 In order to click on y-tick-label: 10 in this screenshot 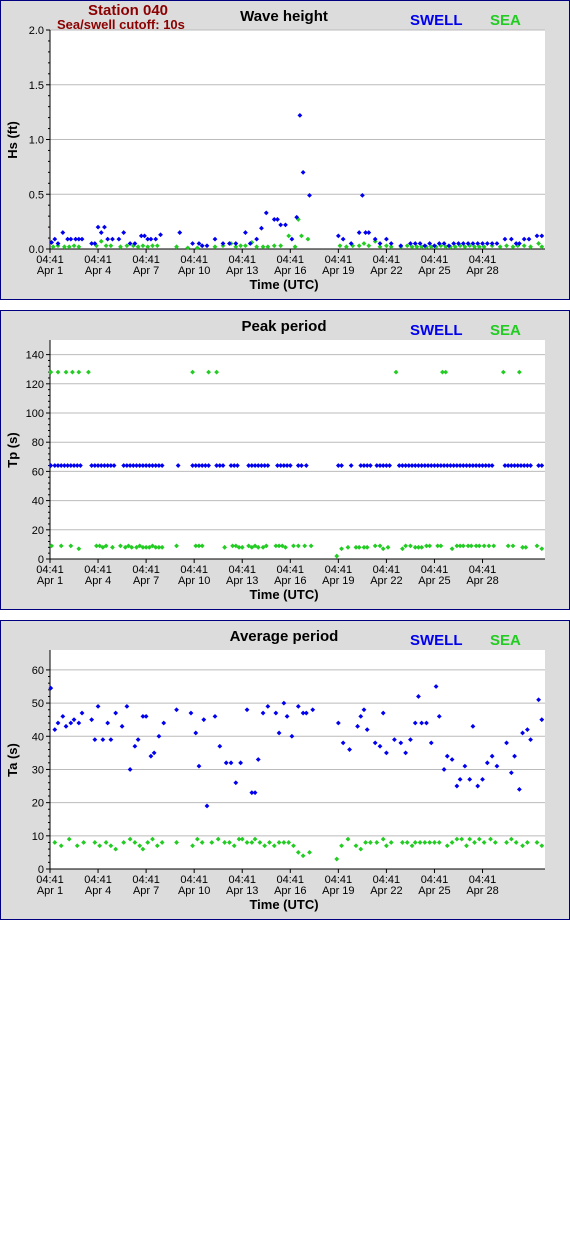, I will do `click(38, 837)`.